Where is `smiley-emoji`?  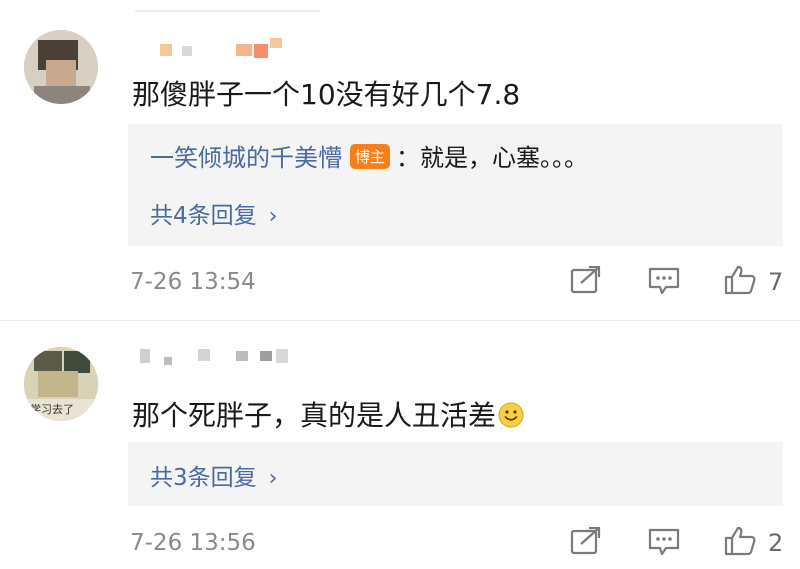 smiley-emoji is located at coordinates (511, 415).